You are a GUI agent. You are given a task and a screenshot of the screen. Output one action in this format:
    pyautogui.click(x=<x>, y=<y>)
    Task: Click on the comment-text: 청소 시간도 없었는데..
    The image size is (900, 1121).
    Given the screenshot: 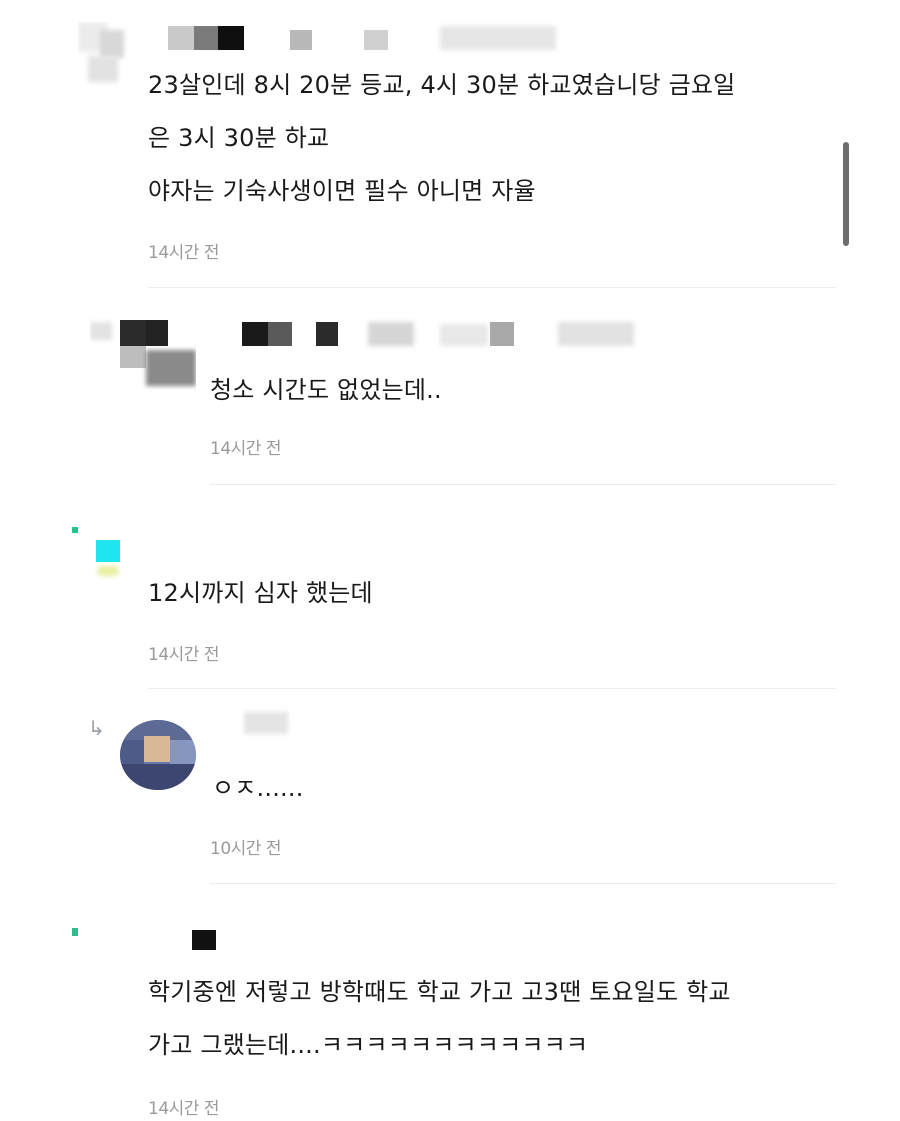 What is the action you would take?
    pyautogui.click(x=326, y=390)
    